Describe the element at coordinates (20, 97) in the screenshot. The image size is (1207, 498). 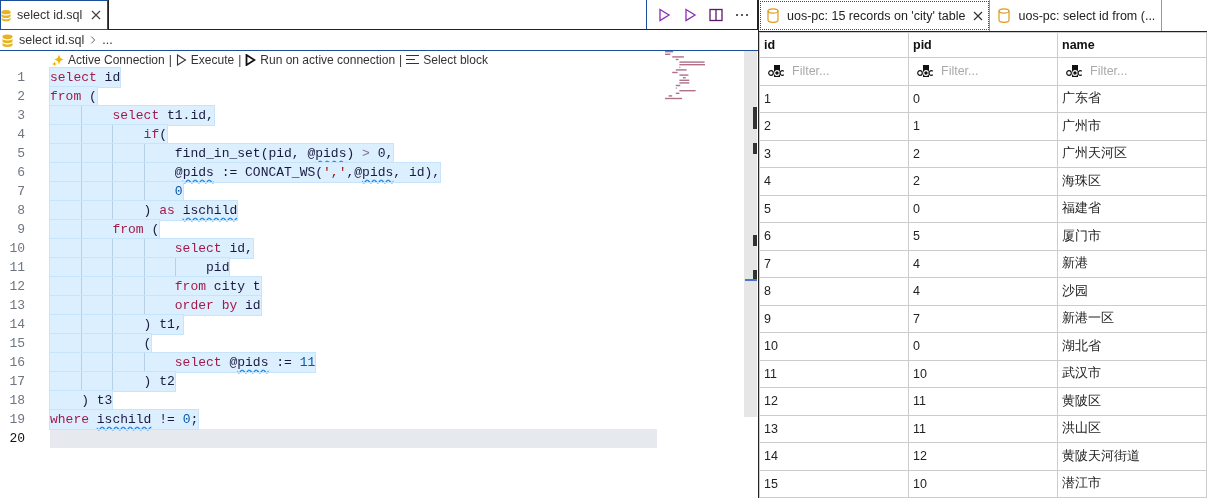
I see `line-number: 2` at that location.